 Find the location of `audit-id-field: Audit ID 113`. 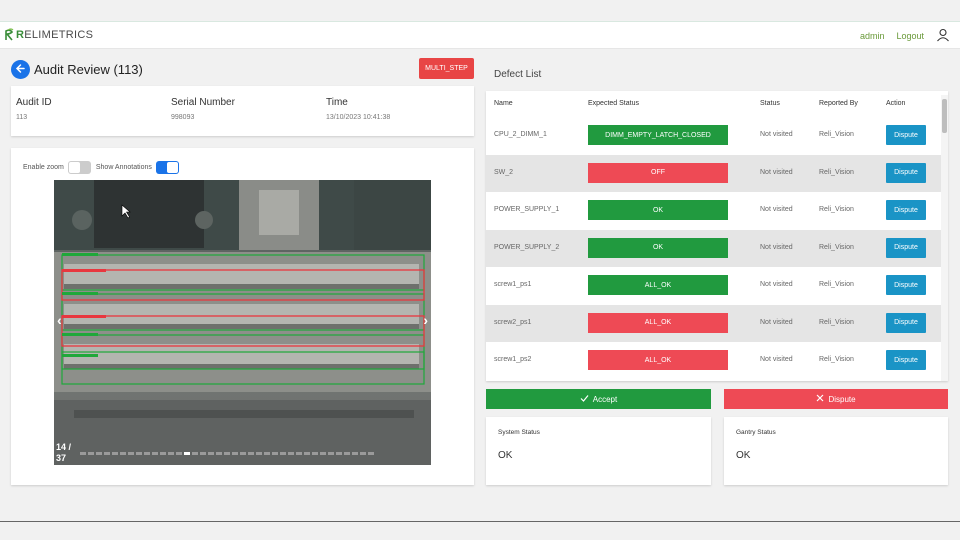

audit-id-field: Audit ID 113 is located at coordinates (34, 109).